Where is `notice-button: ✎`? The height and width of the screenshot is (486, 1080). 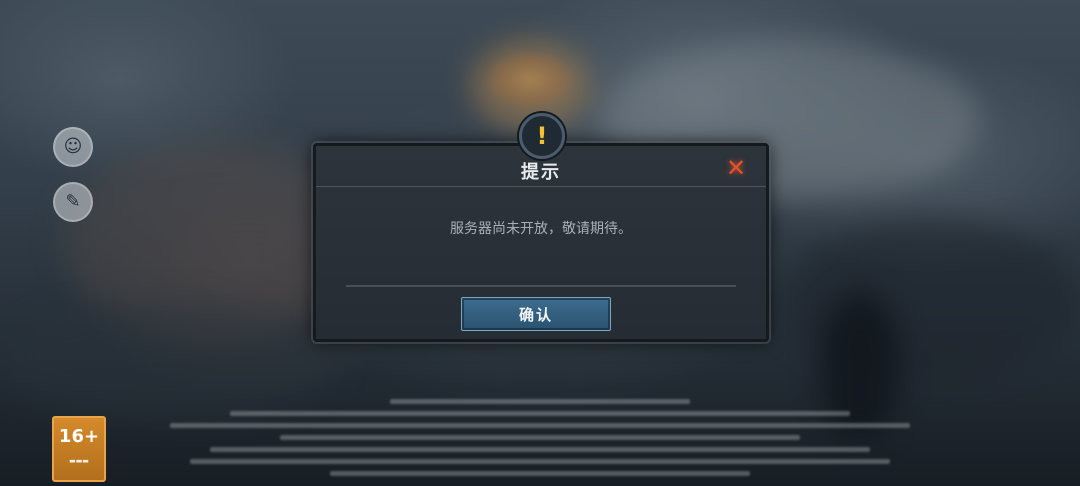 notice-button: ✎ is located at coordinates (73, 202).